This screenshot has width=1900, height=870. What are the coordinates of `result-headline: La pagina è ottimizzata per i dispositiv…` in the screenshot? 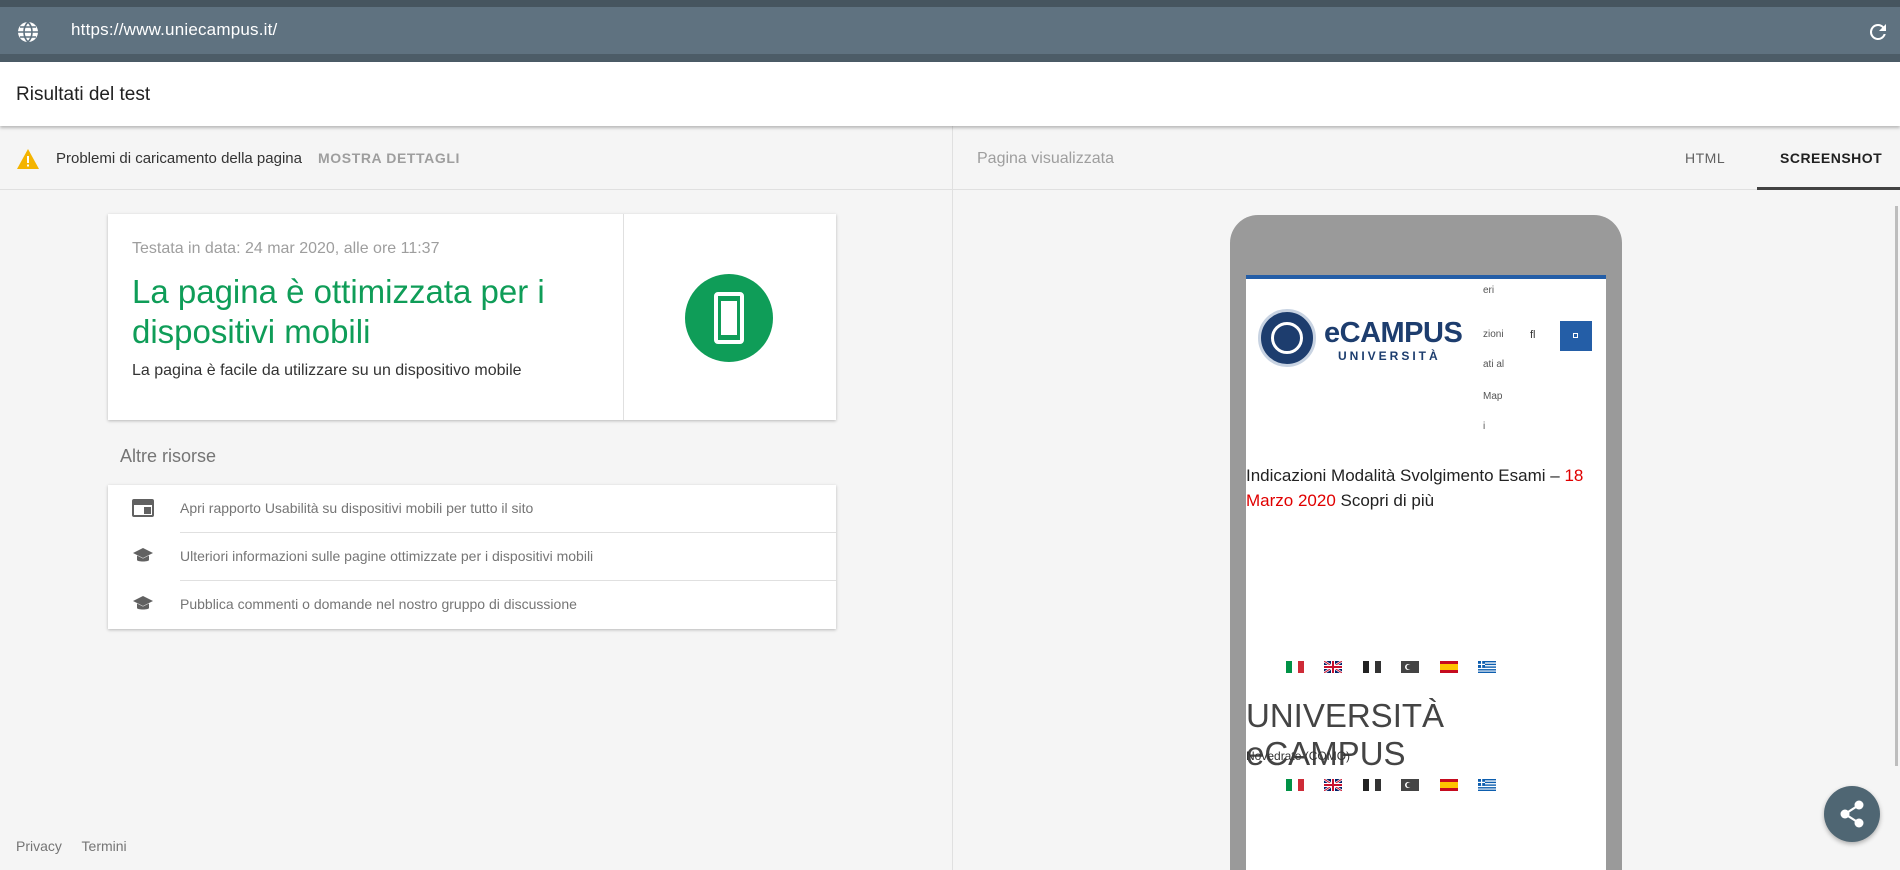 It's located at (338, 311).